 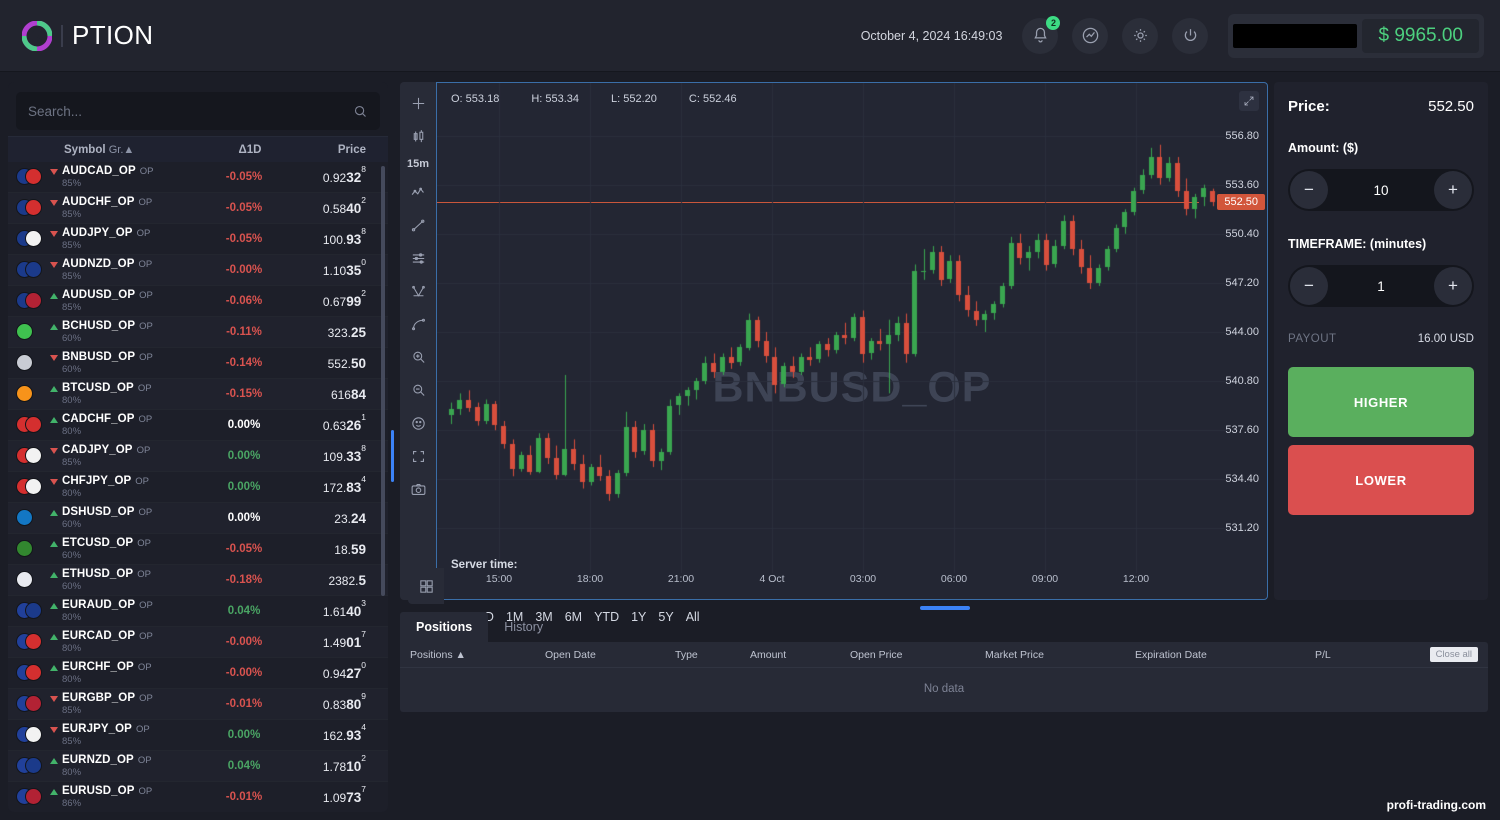 What do you see at coordinates (33, 208) in the screenshot?
I see `symbol-flag-icon` at bounding box center [33, 208].